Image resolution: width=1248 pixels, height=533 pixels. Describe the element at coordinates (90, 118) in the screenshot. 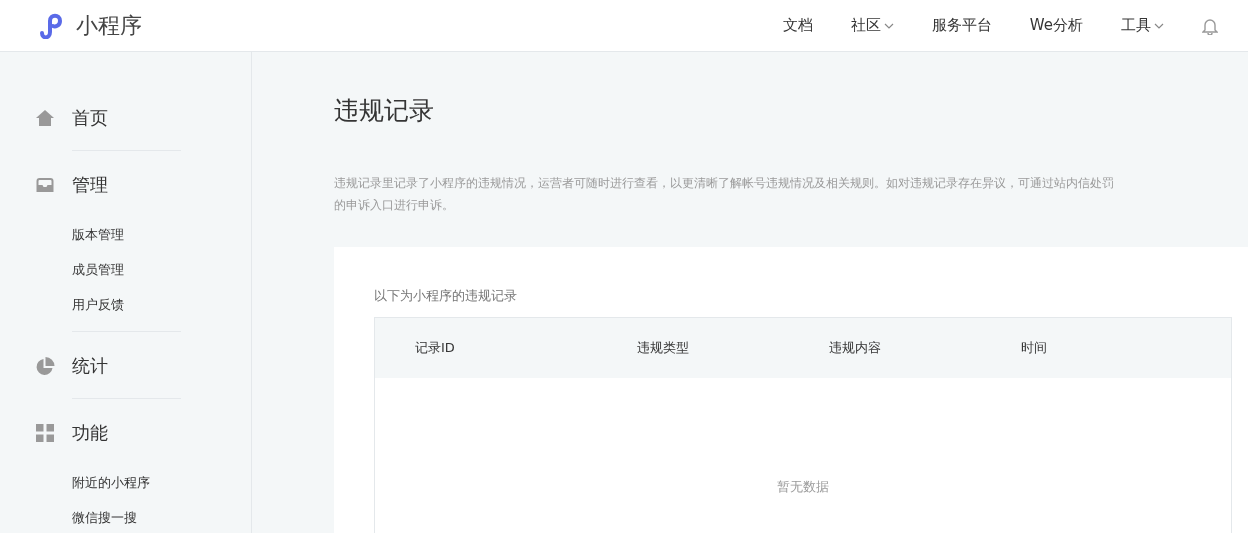

I see `sidebar-item: 首页` at that location.